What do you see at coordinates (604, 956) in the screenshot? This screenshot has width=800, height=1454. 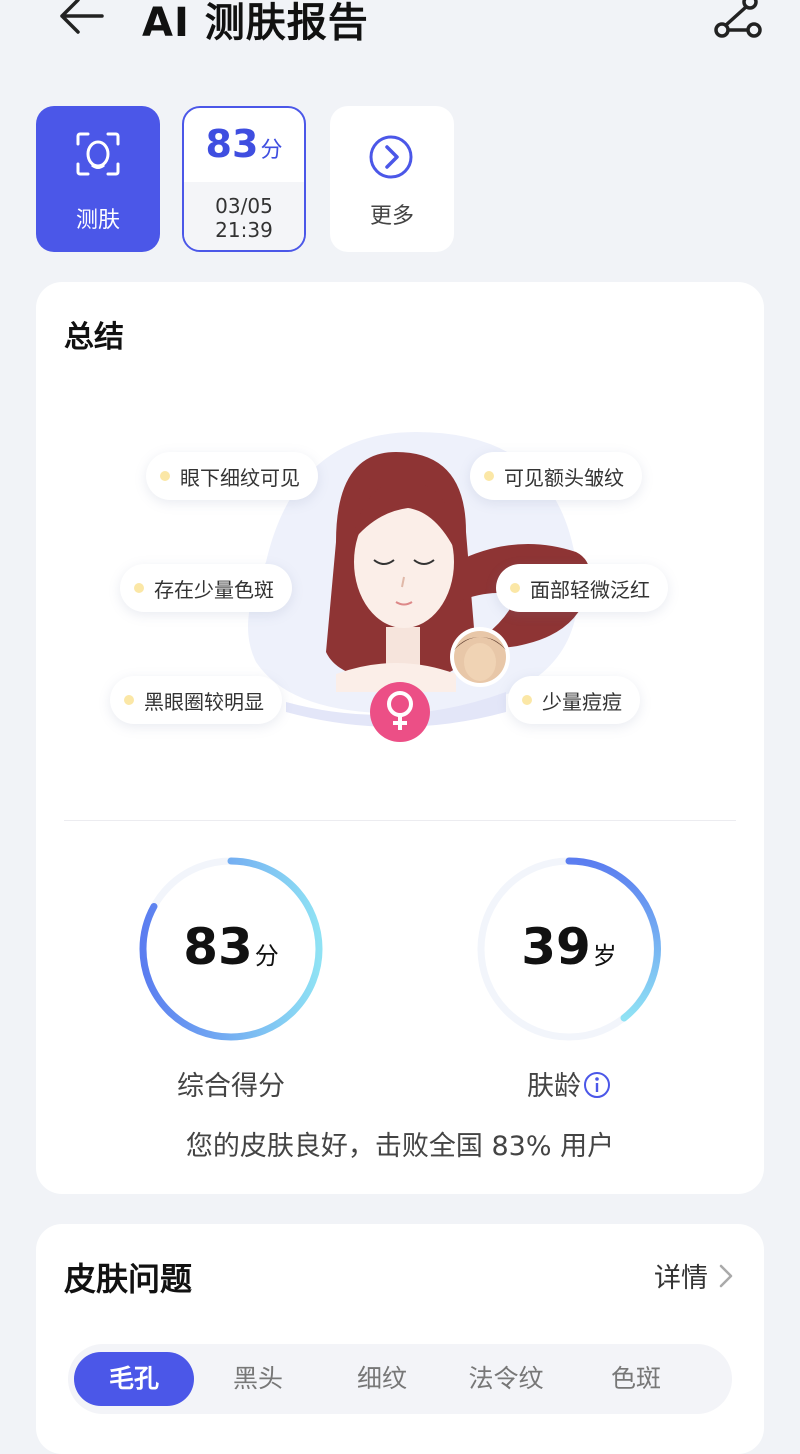 I see `skin-age-unit: 岁` at bounding box center [604, 956].